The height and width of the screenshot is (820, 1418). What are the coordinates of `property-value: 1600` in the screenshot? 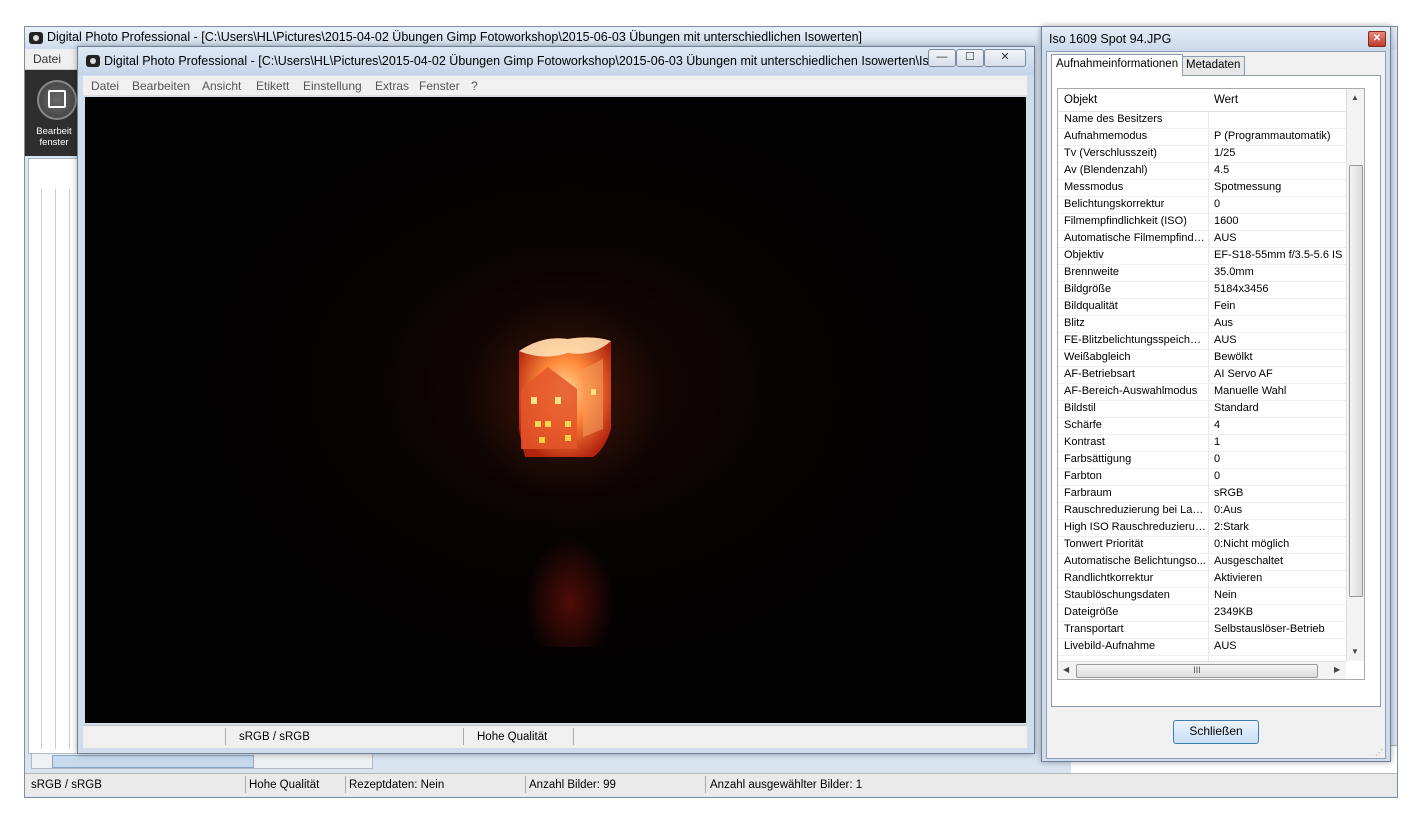 It's located at (1226, 221).